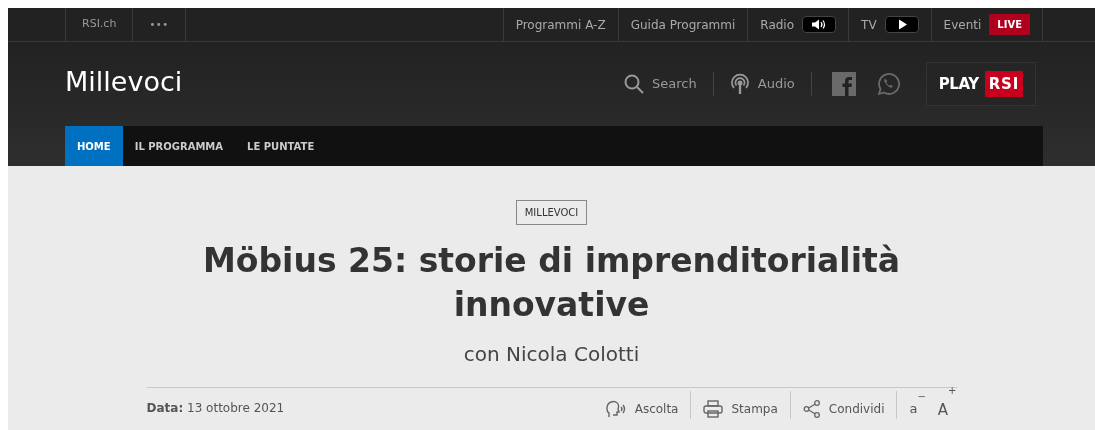 The height and width of the screenshot is (430, 1095). Describe the element at coordinates (94, 146) in the screenshot. I see `nav-tab: HOME` at that location.